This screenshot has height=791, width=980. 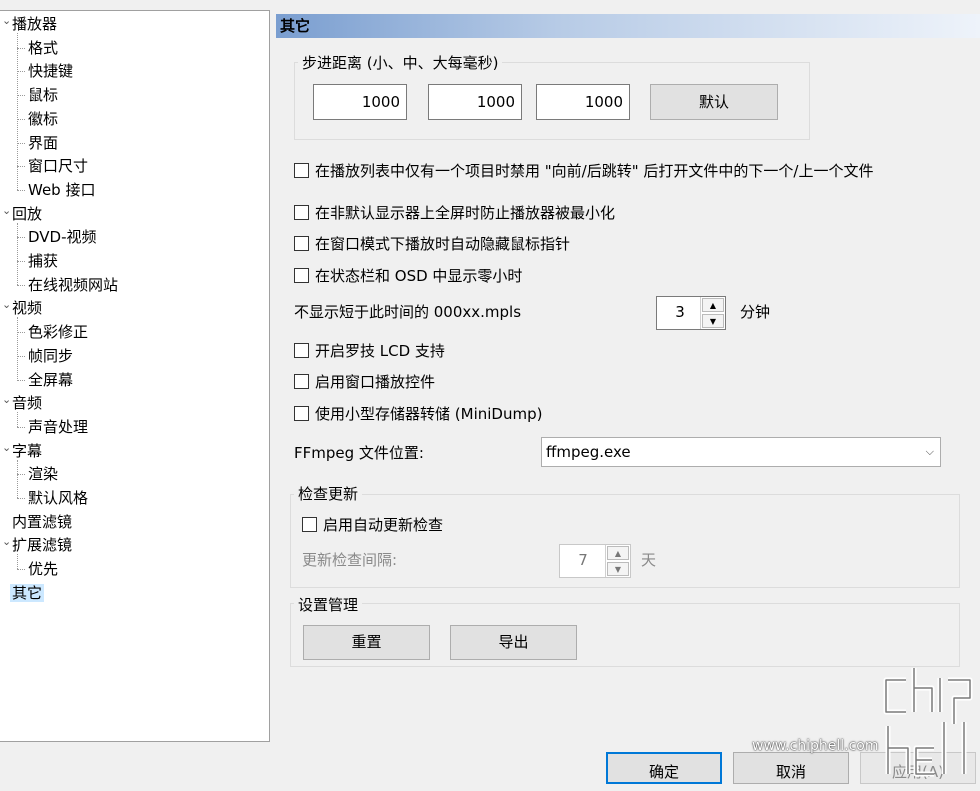 I want to click on tree-item-label: 徽标, so click(x=43, y=118).